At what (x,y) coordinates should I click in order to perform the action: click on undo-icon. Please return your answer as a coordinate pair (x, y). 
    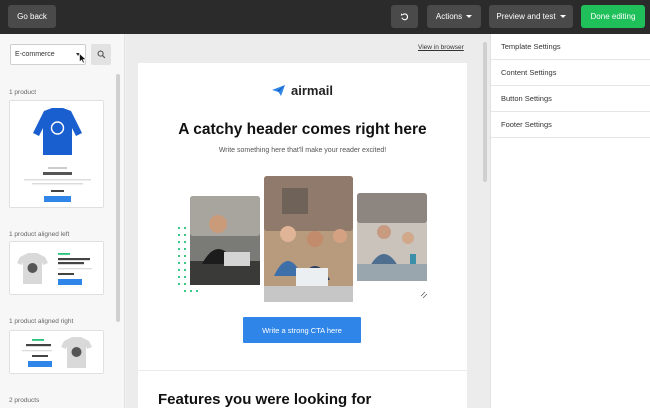
    Looking at the image, I should click on (404, 17).